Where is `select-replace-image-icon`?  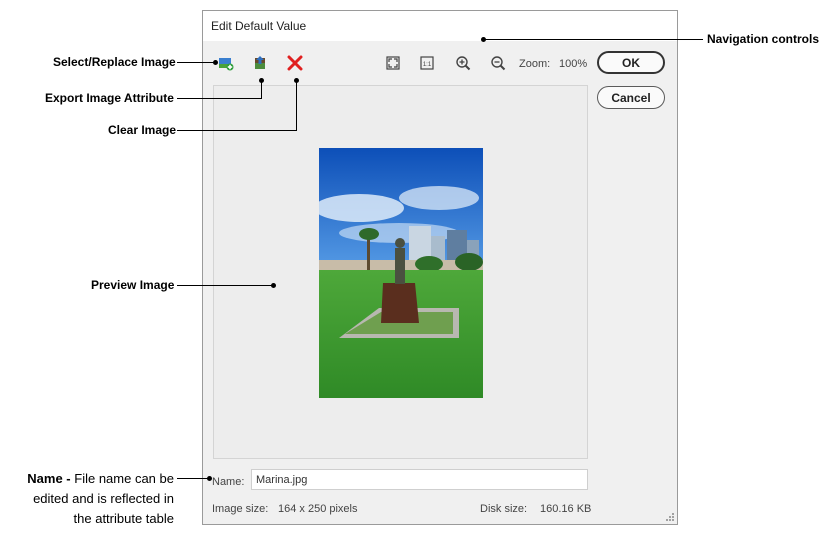
select-replace-image-icon is located at coordinates (226, 64).